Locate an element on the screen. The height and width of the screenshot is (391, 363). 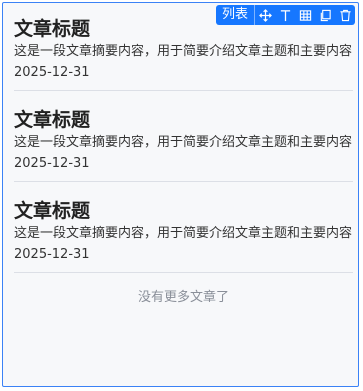
no-more-articles-text: 没有更多文章了 is located at coordinates (183, 297).